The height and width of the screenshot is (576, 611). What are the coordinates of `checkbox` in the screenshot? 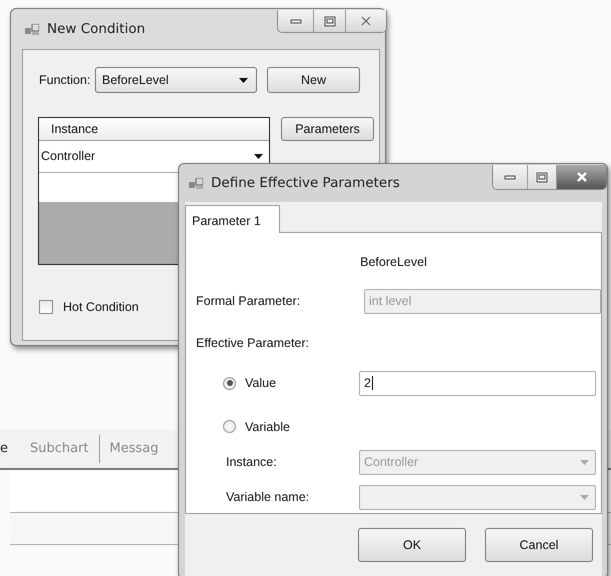 It's located at (46, 307).